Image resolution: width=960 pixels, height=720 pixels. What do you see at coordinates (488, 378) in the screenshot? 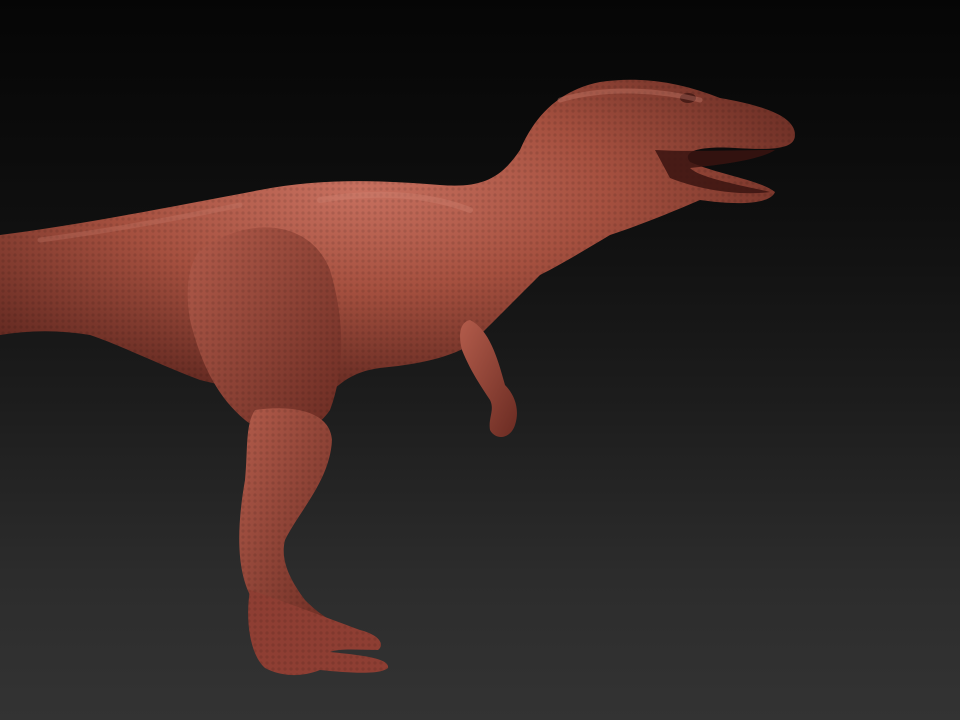
I see `dino-arm` at bounding box center [488, 378].